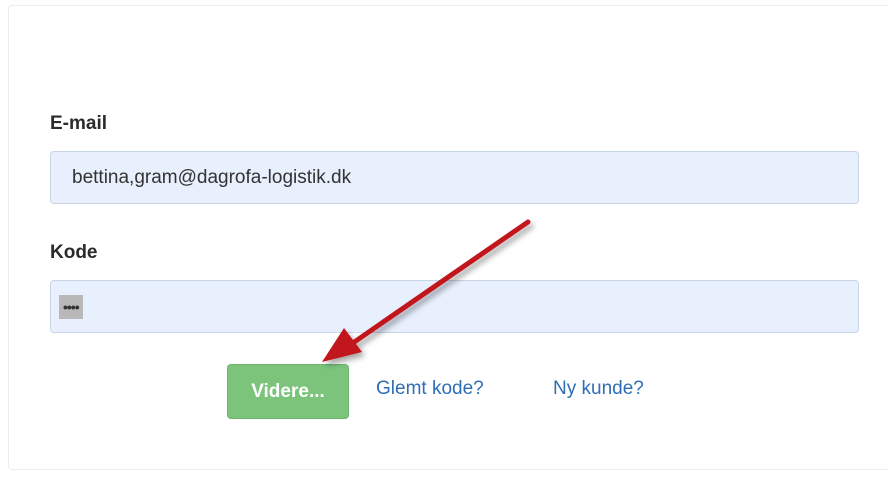 The width and height of the screenshot is (888, 486). What do you see at coordinates (454, 306) in the screenshot?
I see `password-field: ••••` at bounding box center [454, 306].